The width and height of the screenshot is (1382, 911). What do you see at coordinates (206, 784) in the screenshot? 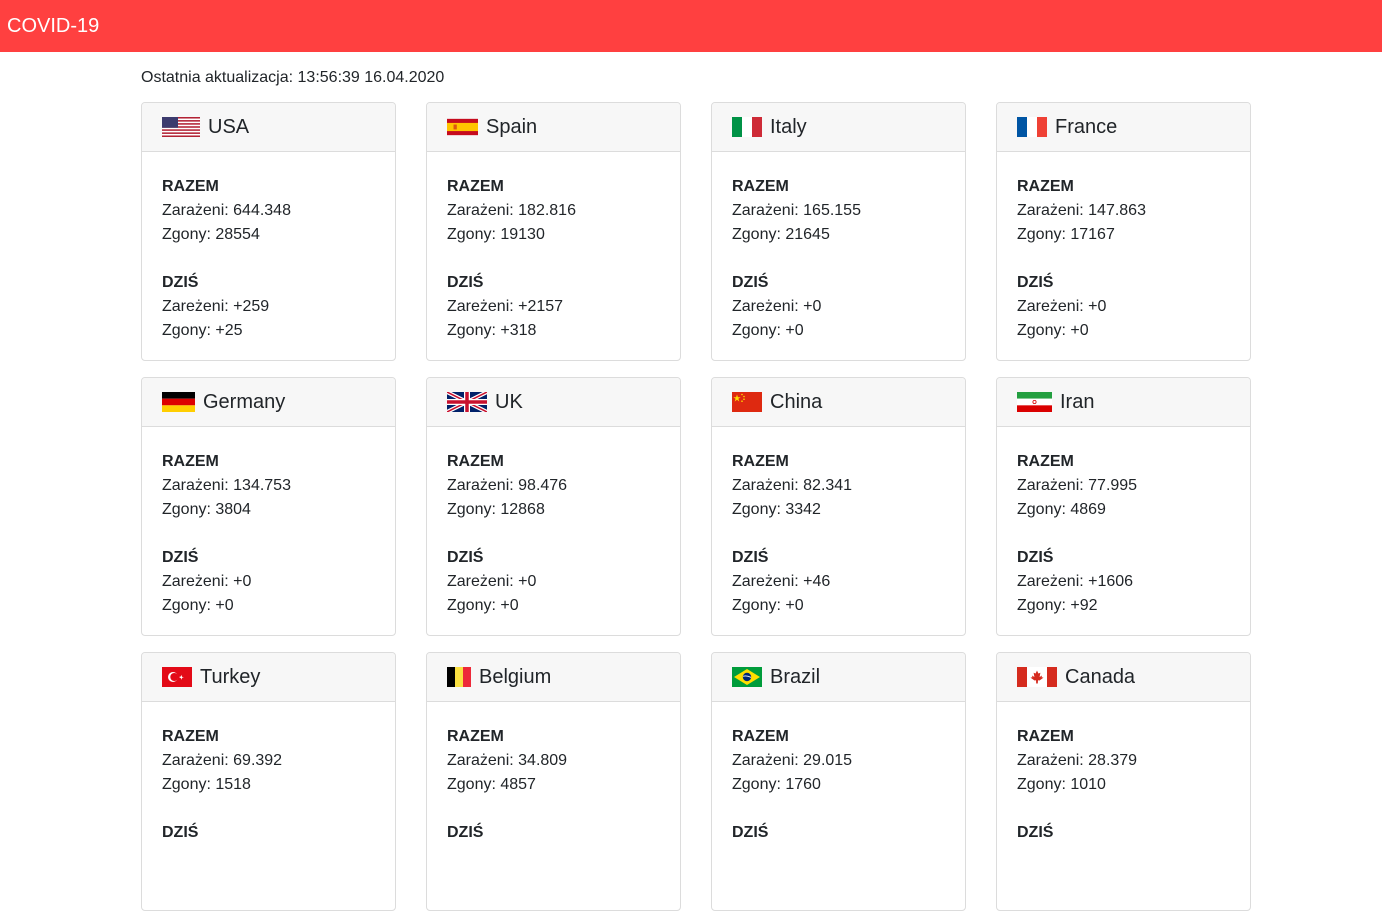
I see `total-deaths: Zgony: 1518` at bounding box center [206, 784].